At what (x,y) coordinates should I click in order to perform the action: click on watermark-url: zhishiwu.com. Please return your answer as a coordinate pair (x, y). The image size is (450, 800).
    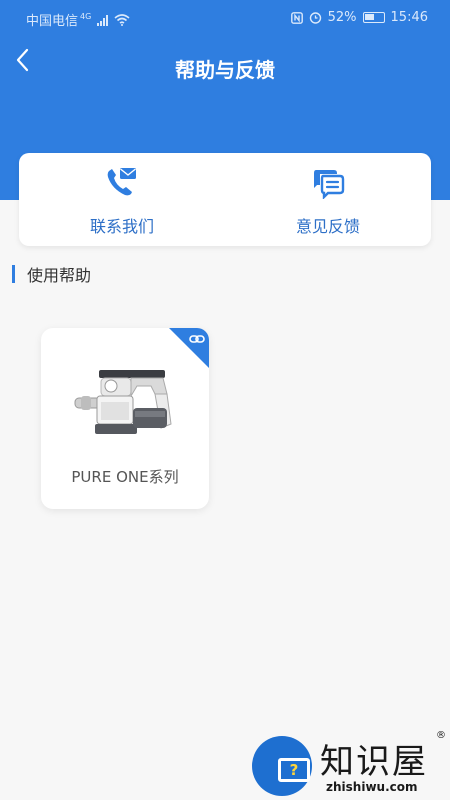
    Looking at the image, I should click on (372, 787).